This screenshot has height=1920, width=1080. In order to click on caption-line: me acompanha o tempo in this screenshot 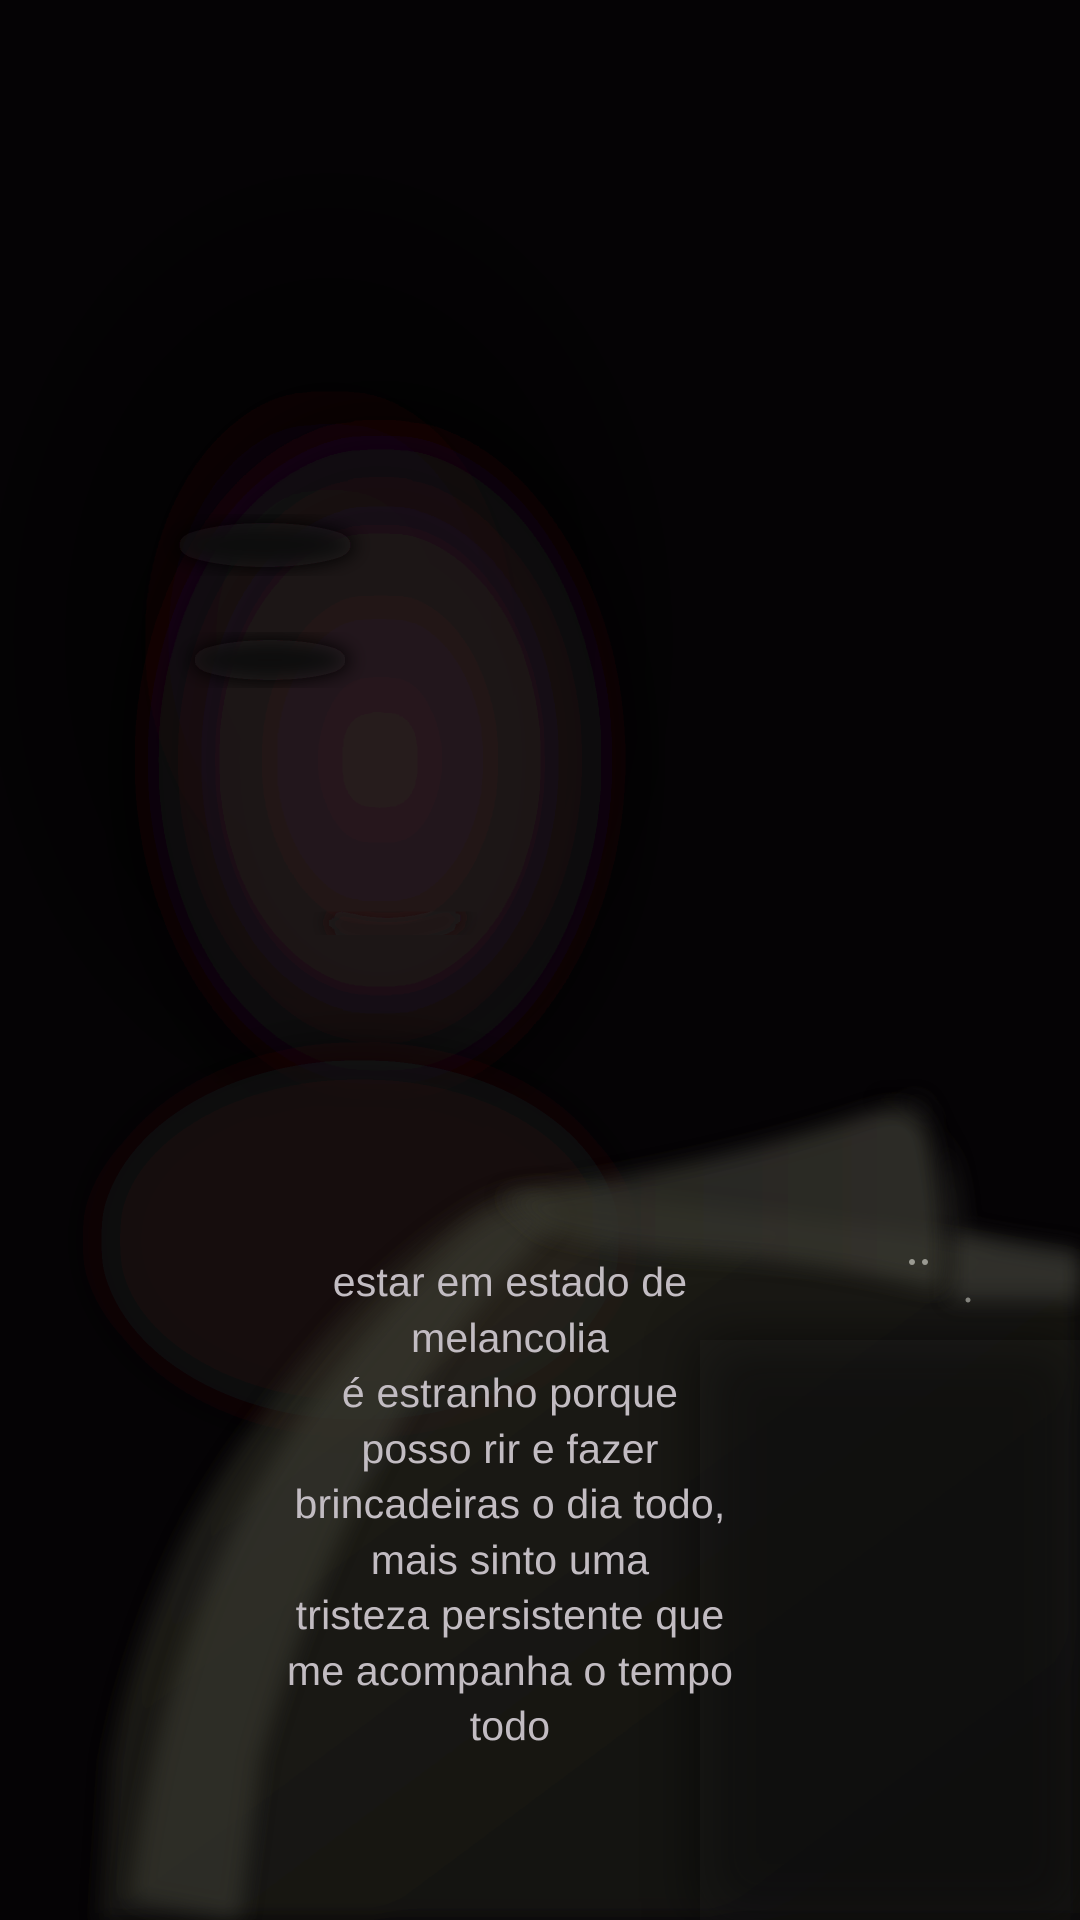, I will do `click(510, 1670)`.